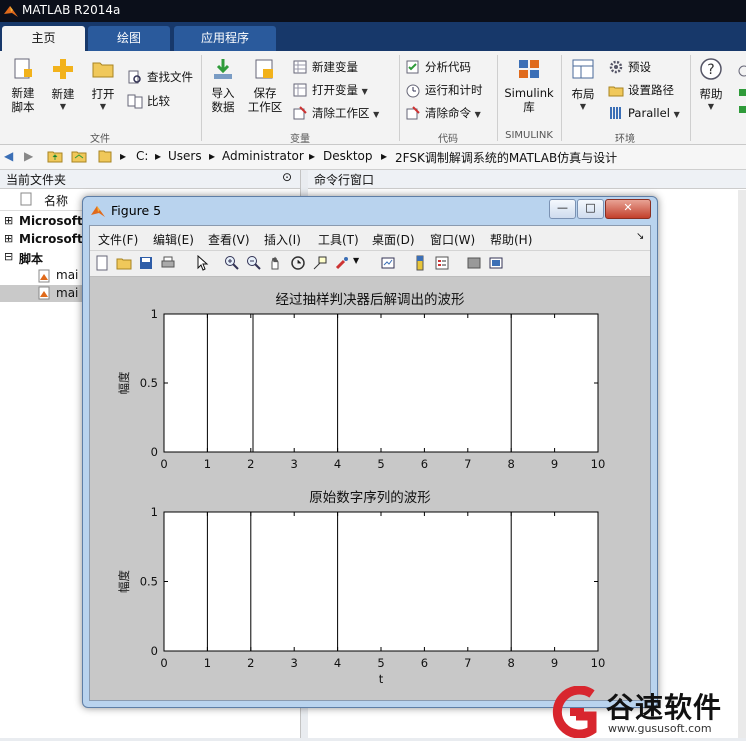  What do you see at coordinates (444, 90) in the screenshot?
I see `run-and-time-button: 运行和计时` at bounding box center [444, 90].